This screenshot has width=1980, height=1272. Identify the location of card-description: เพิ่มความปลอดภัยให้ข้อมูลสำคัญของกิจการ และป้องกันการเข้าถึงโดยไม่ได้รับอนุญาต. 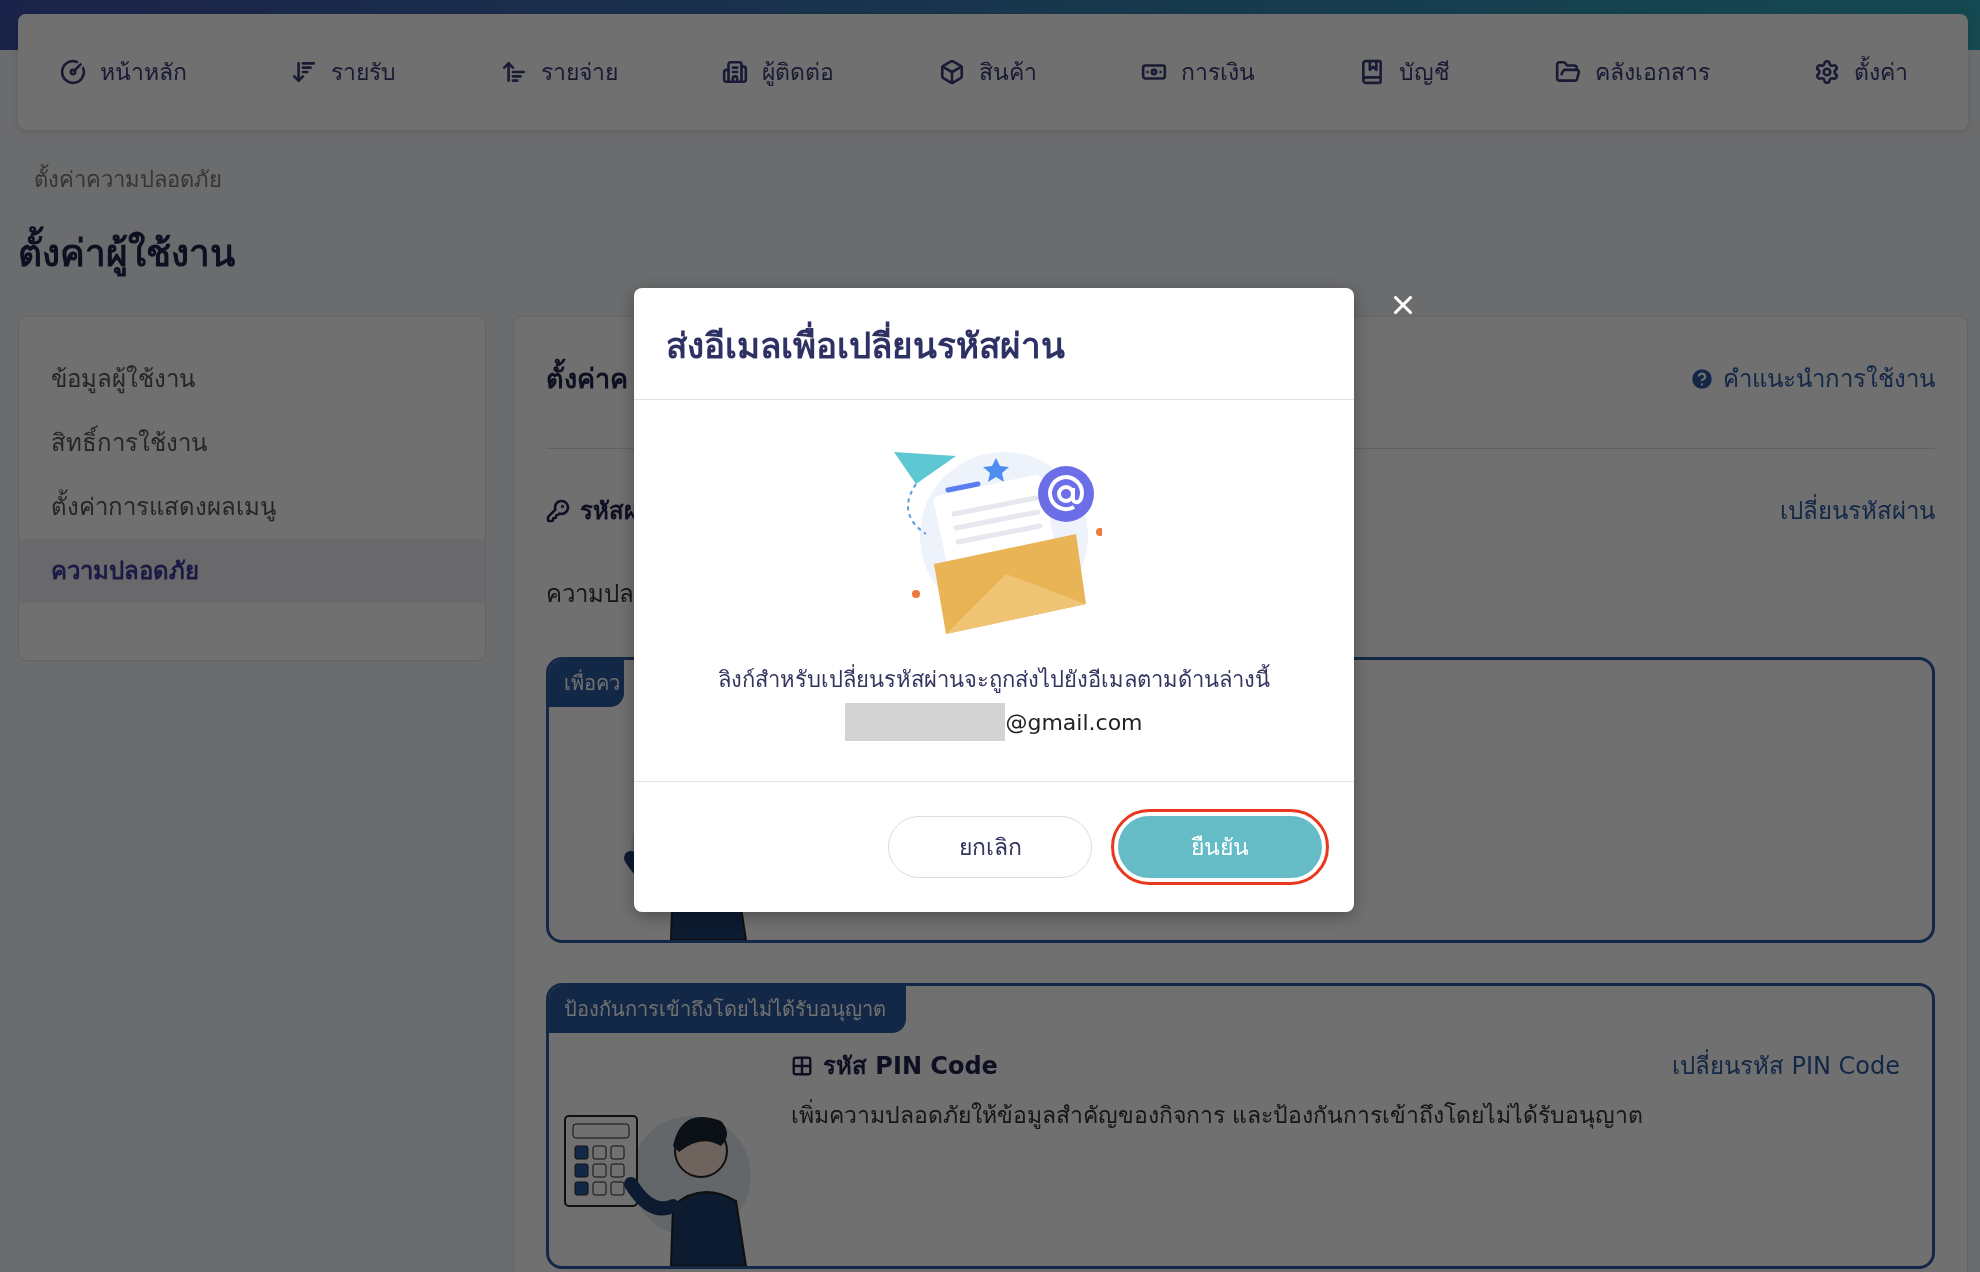
(1345, 1115).